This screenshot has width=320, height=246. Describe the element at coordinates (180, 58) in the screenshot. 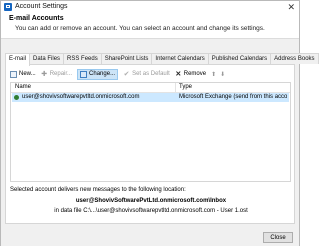

I see `tab-internet-calendars: Internet Calendars` at that location.